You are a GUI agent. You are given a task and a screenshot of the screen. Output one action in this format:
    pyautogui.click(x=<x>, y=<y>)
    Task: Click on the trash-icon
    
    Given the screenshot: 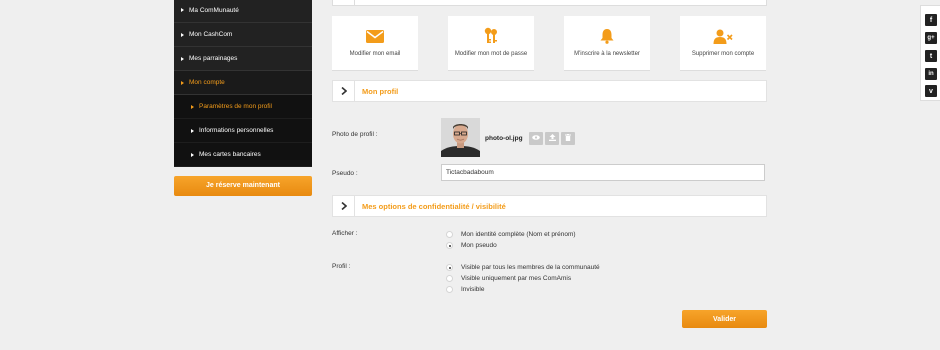 What is the action you would take?
    pyautogui.click(x=568, y=138)
    